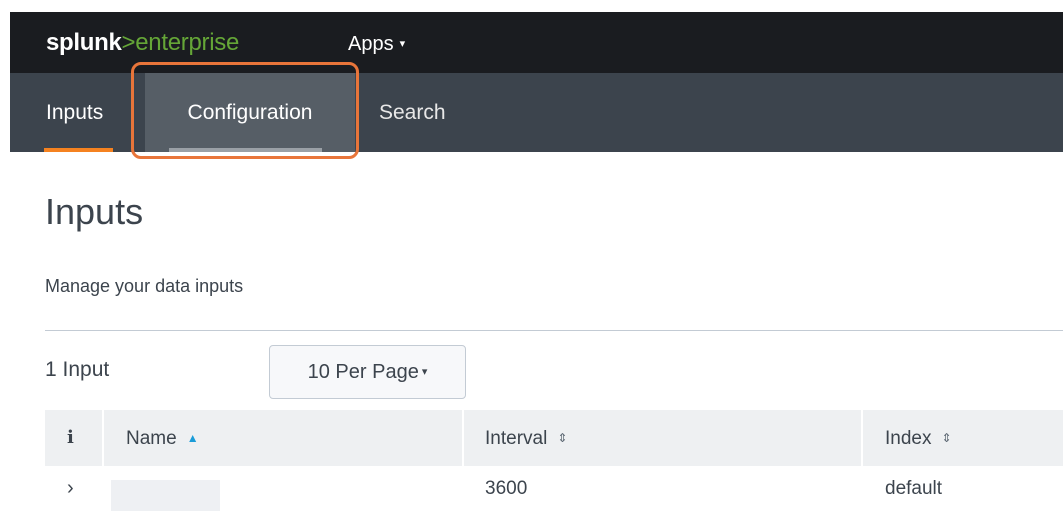 Image resolution: width=1063 pixels, height=511 pixels. Describe the element at coordinates (516, 438) in the screenshot. I see `column-header-interval-label: Interval` at that location.